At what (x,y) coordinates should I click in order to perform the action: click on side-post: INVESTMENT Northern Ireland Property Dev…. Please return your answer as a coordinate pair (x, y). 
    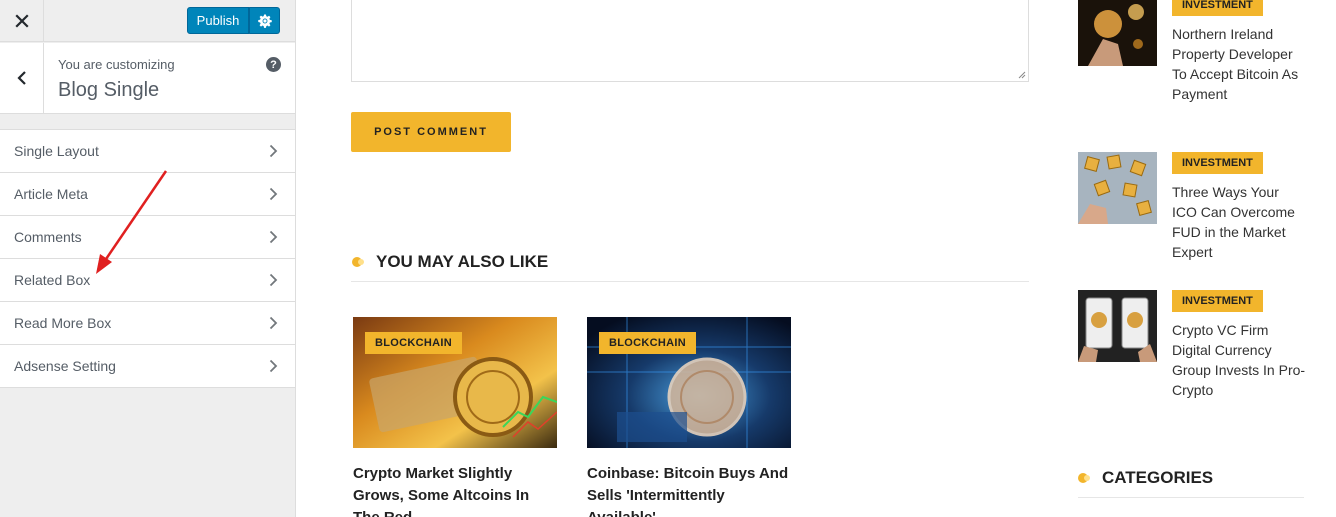
    Looking at the image, I should click on (1191, 67).